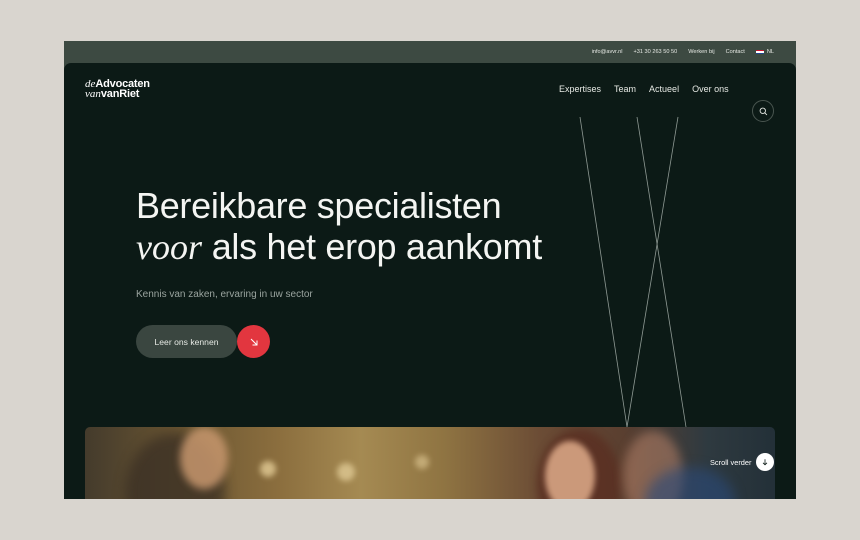  Describe the element at coordinates (625, 89) in the screenshot. I see `nav-item-team: Team` at that location.